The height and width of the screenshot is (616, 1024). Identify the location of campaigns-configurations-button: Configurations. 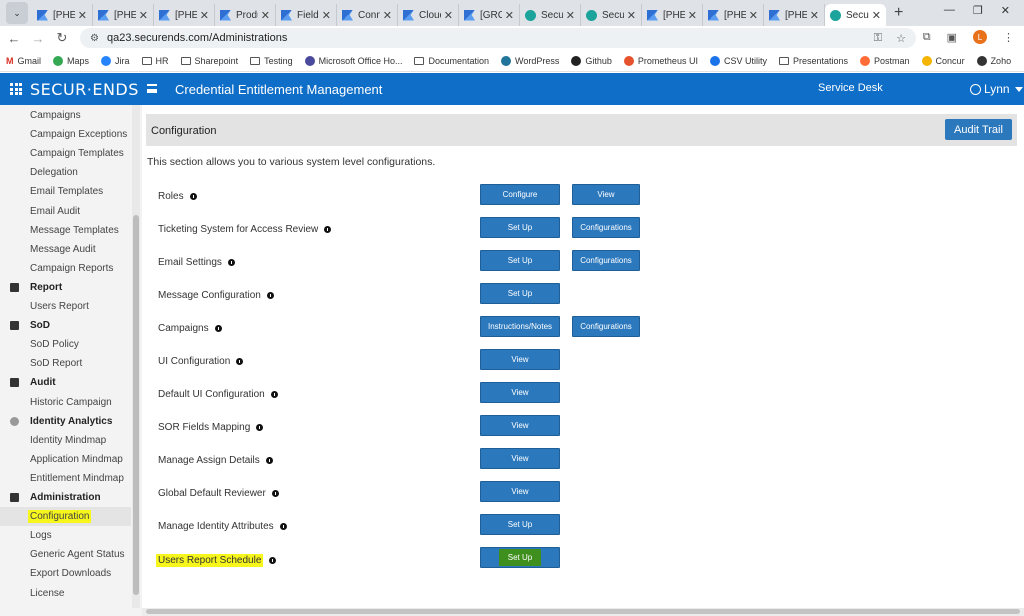
(606, 326).